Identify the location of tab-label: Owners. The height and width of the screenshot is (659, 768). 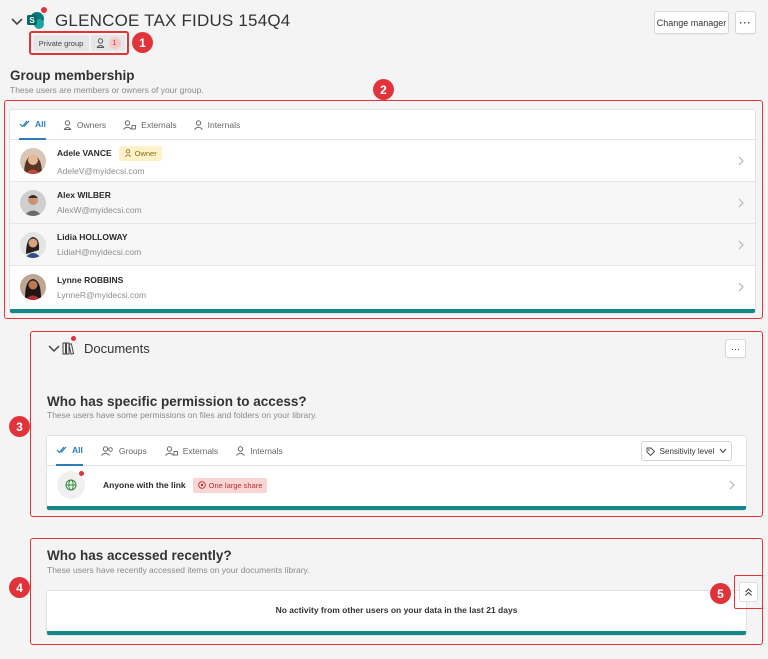
(91, 124).